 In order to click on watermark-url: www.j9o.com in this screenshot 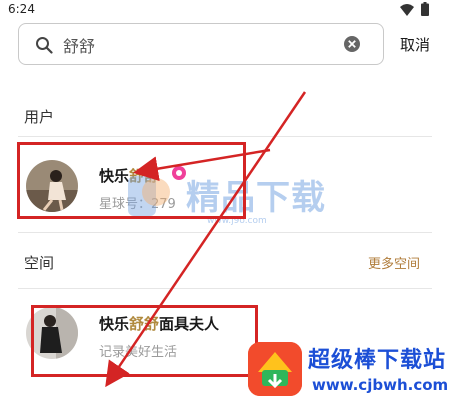, I will do `click(237, 221)`.